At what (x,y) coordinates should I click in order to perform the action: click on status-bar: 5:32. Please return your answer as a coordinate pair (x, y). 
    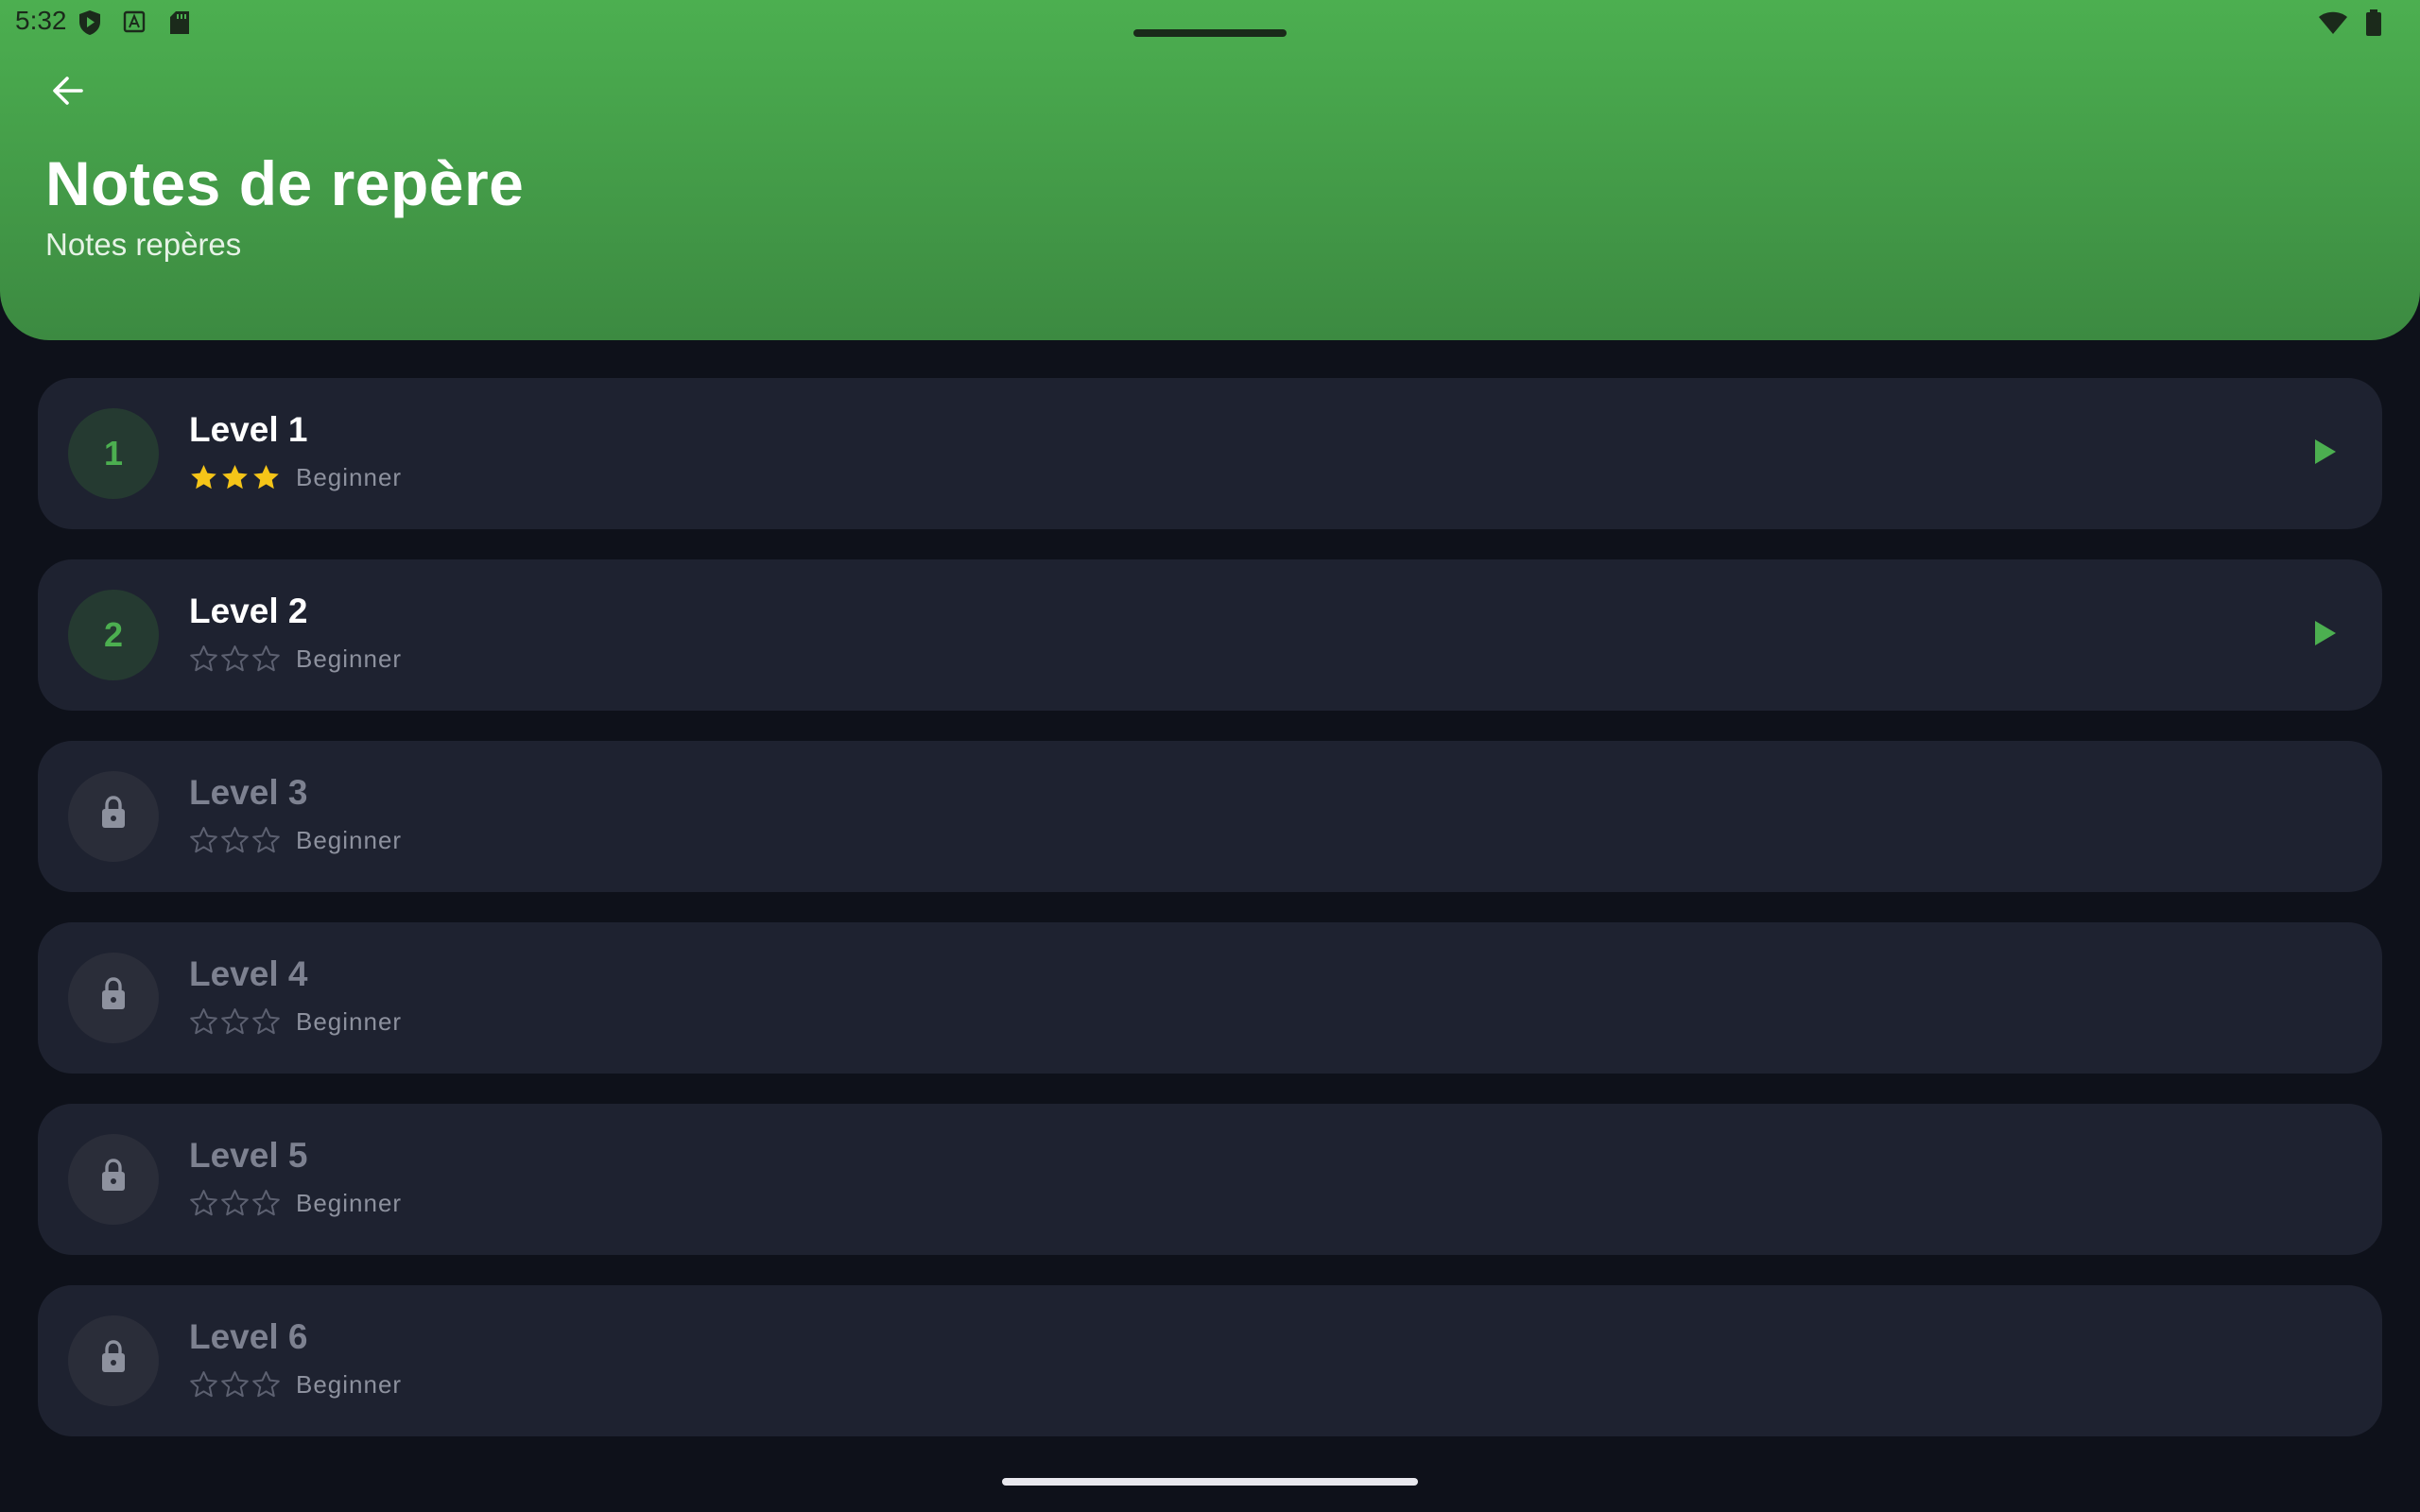
    Looking at the image, I should click on (1210, 22).